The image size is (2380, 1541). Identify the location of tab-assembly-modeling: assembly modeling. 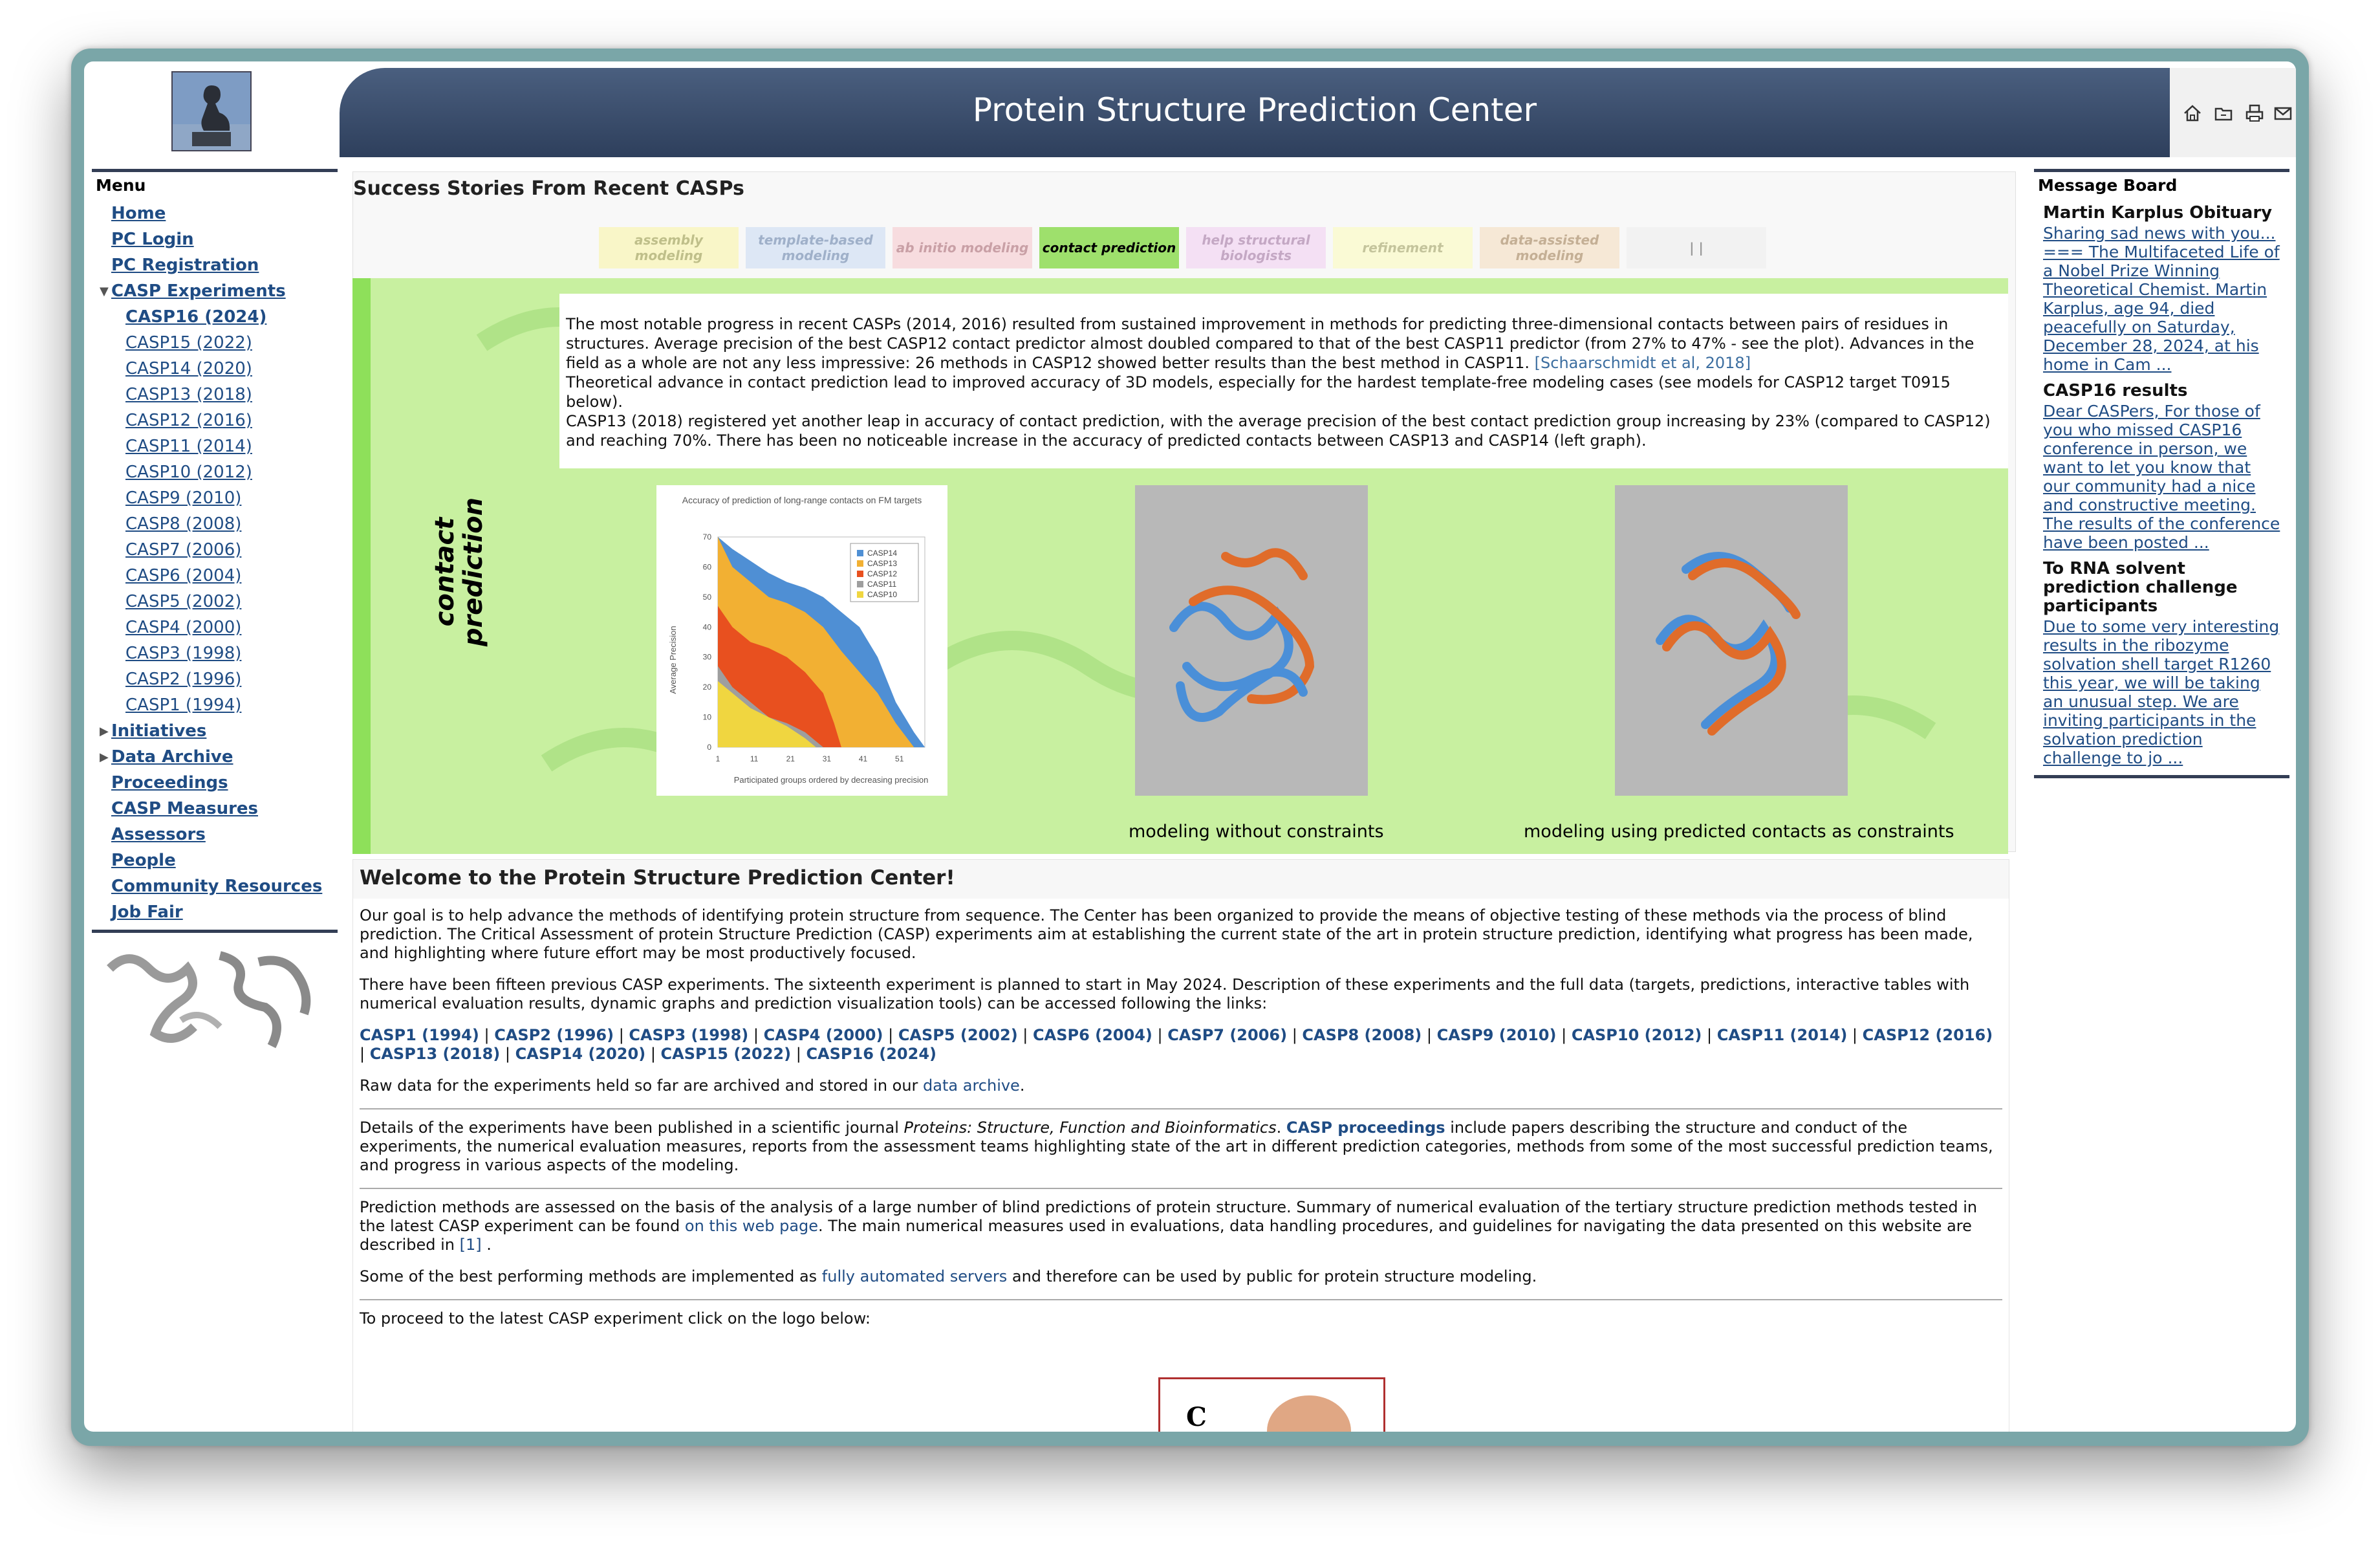
(669, 247).